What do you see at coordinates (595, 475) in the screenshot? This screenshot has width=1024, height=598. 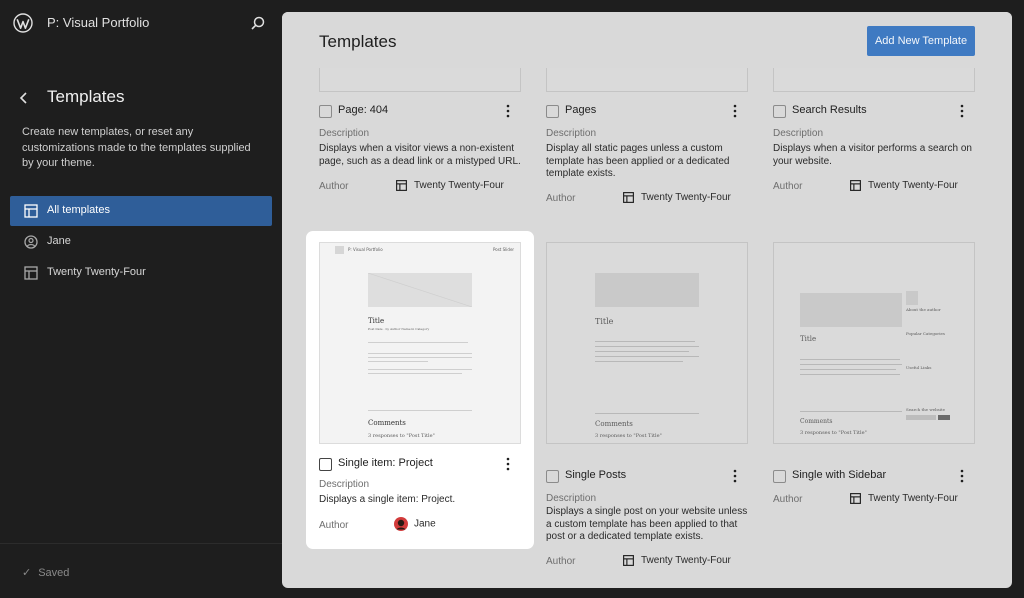 I see `template-title: Single Posts` at bounding box center [595, 475].